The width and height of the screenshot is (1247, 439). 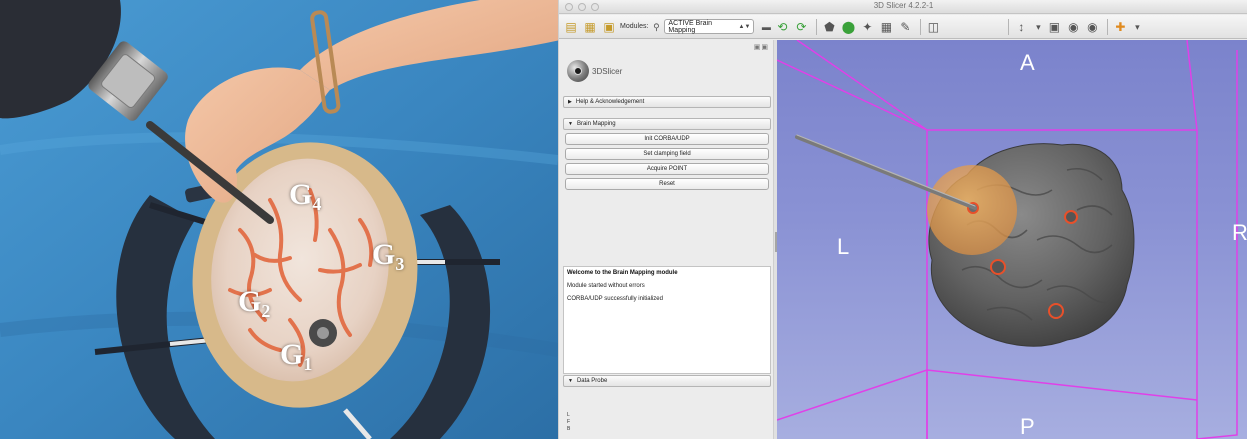 What do you see at coordinates (596, 124) in the screenshot?
I see `section-title: Brain Mapping` at bounding box center [596, 124].